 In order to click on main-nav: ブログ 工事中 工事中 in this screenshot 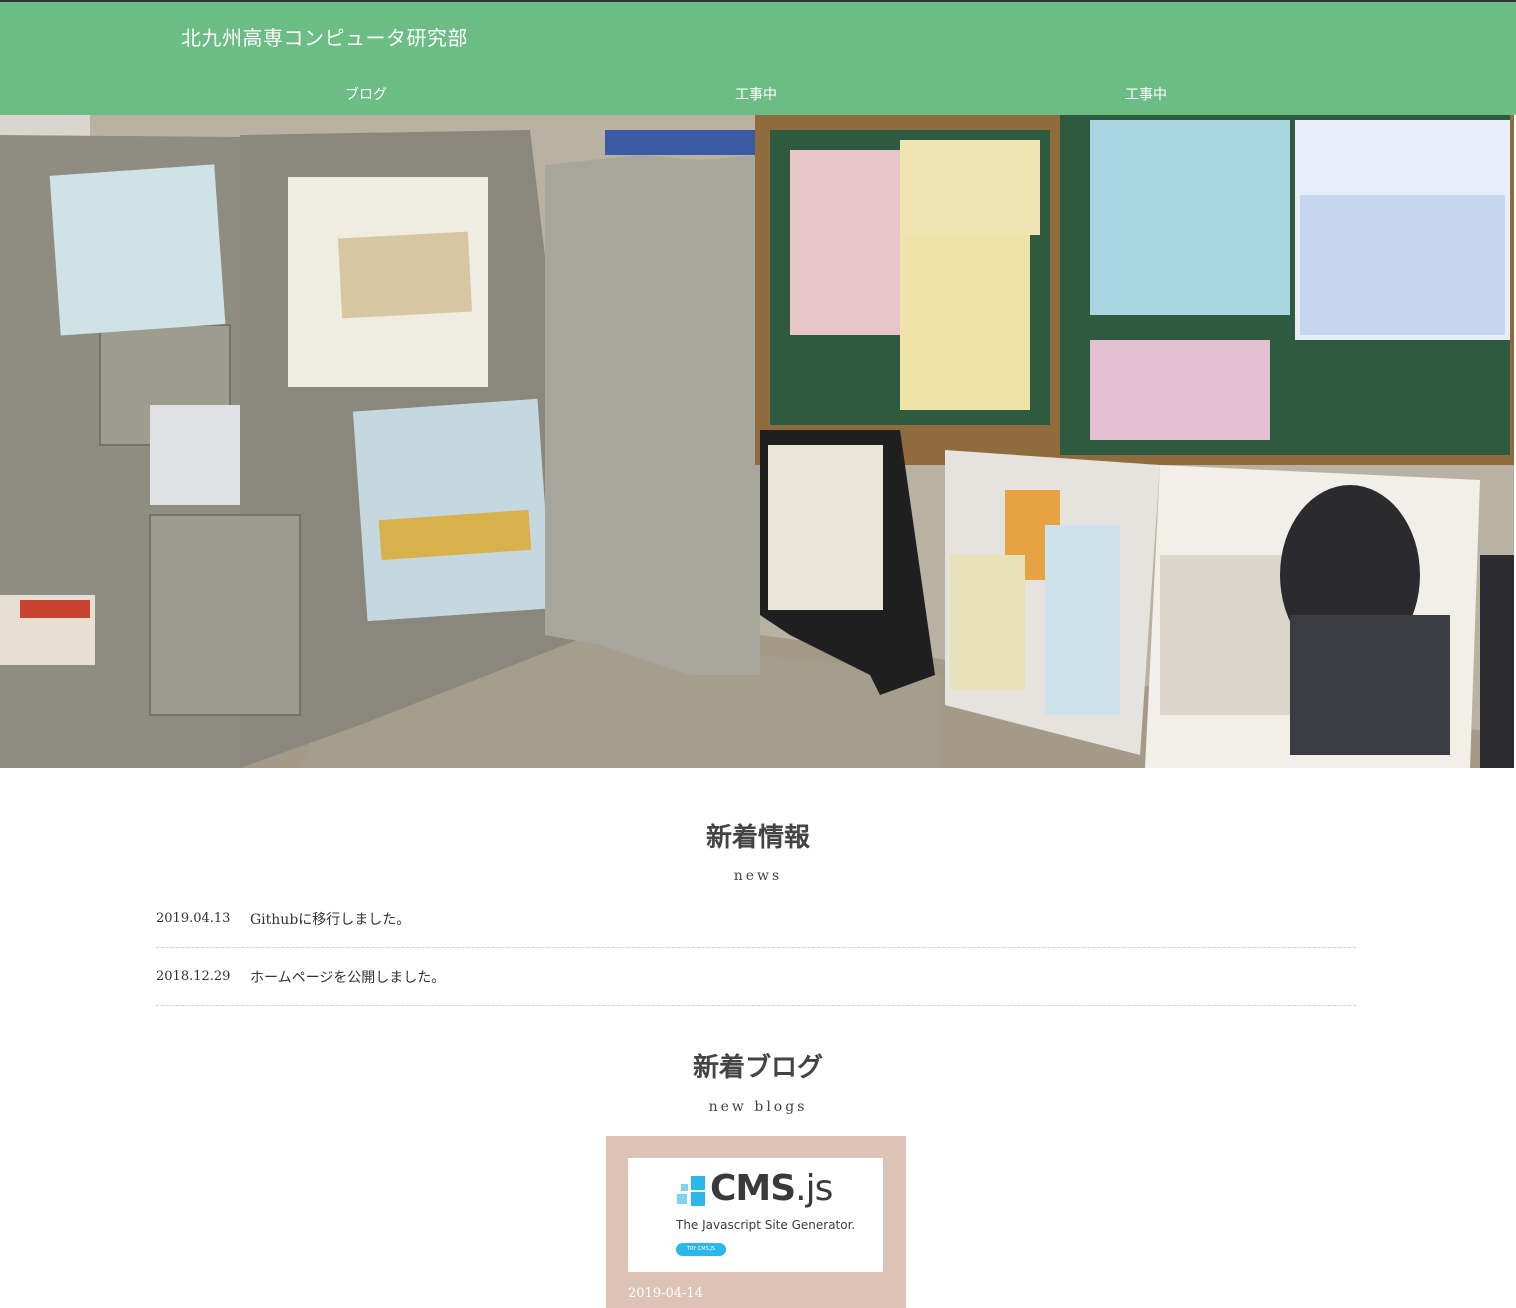, I will do `click(758, 97)`.